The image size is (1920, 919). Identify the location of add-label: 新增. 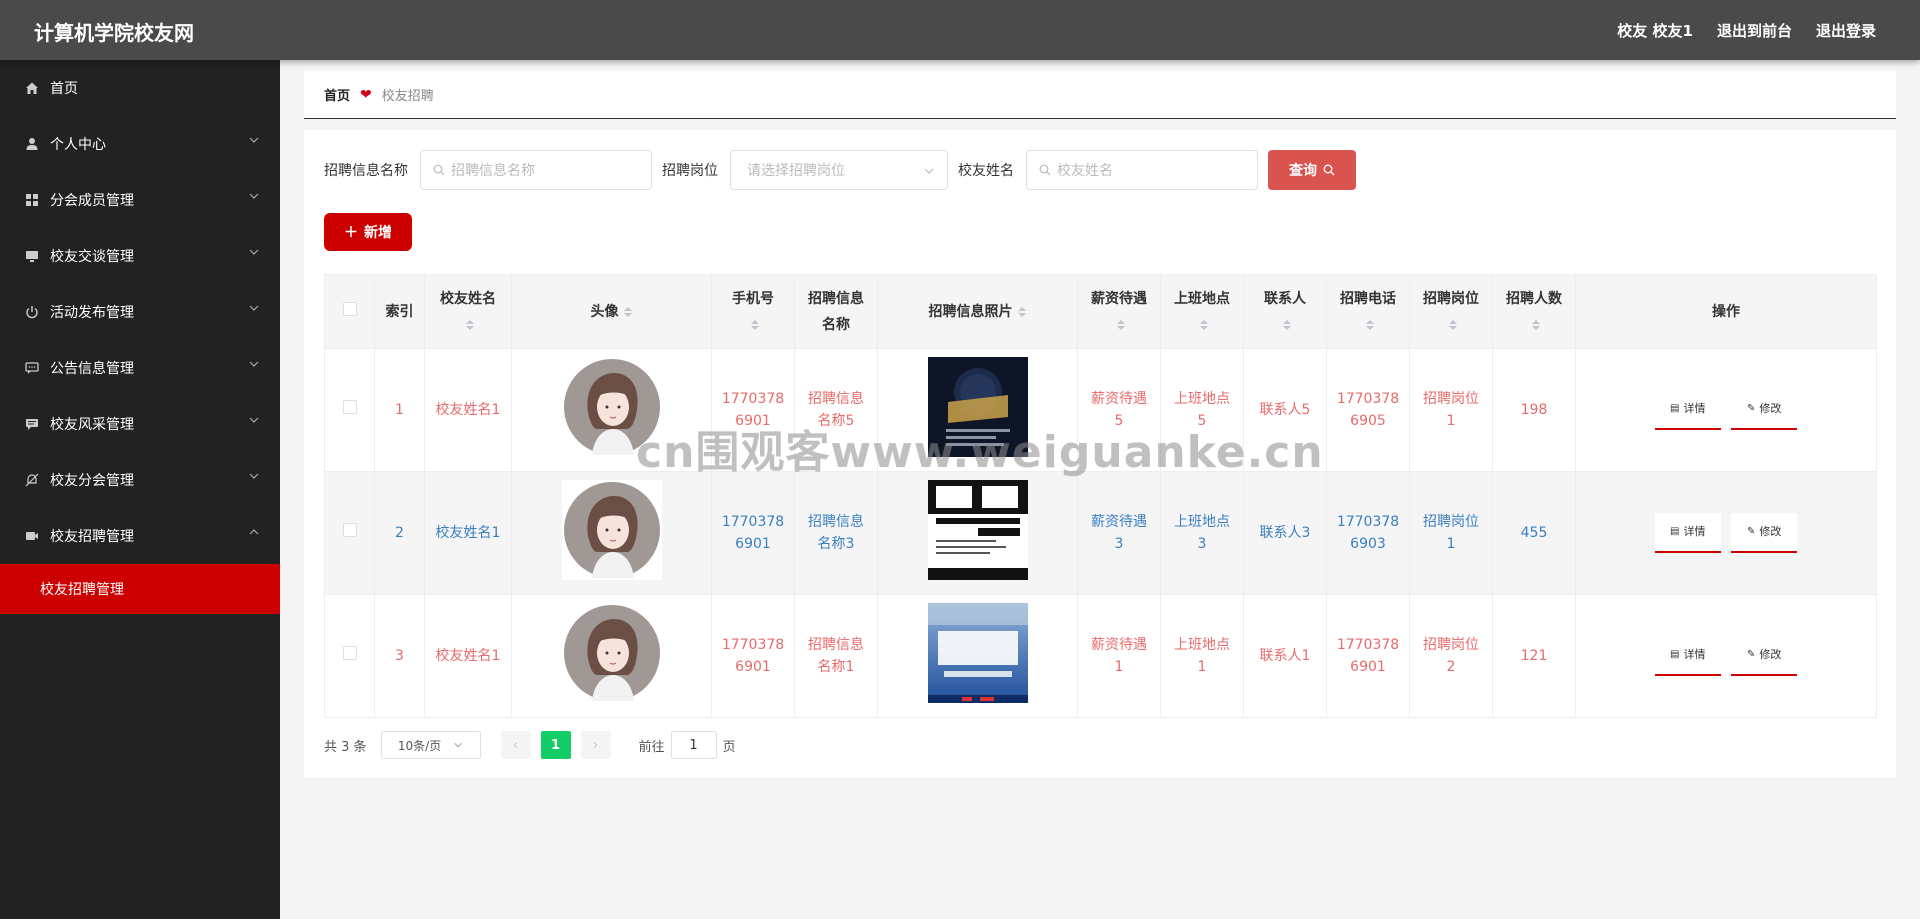
(378, 232).